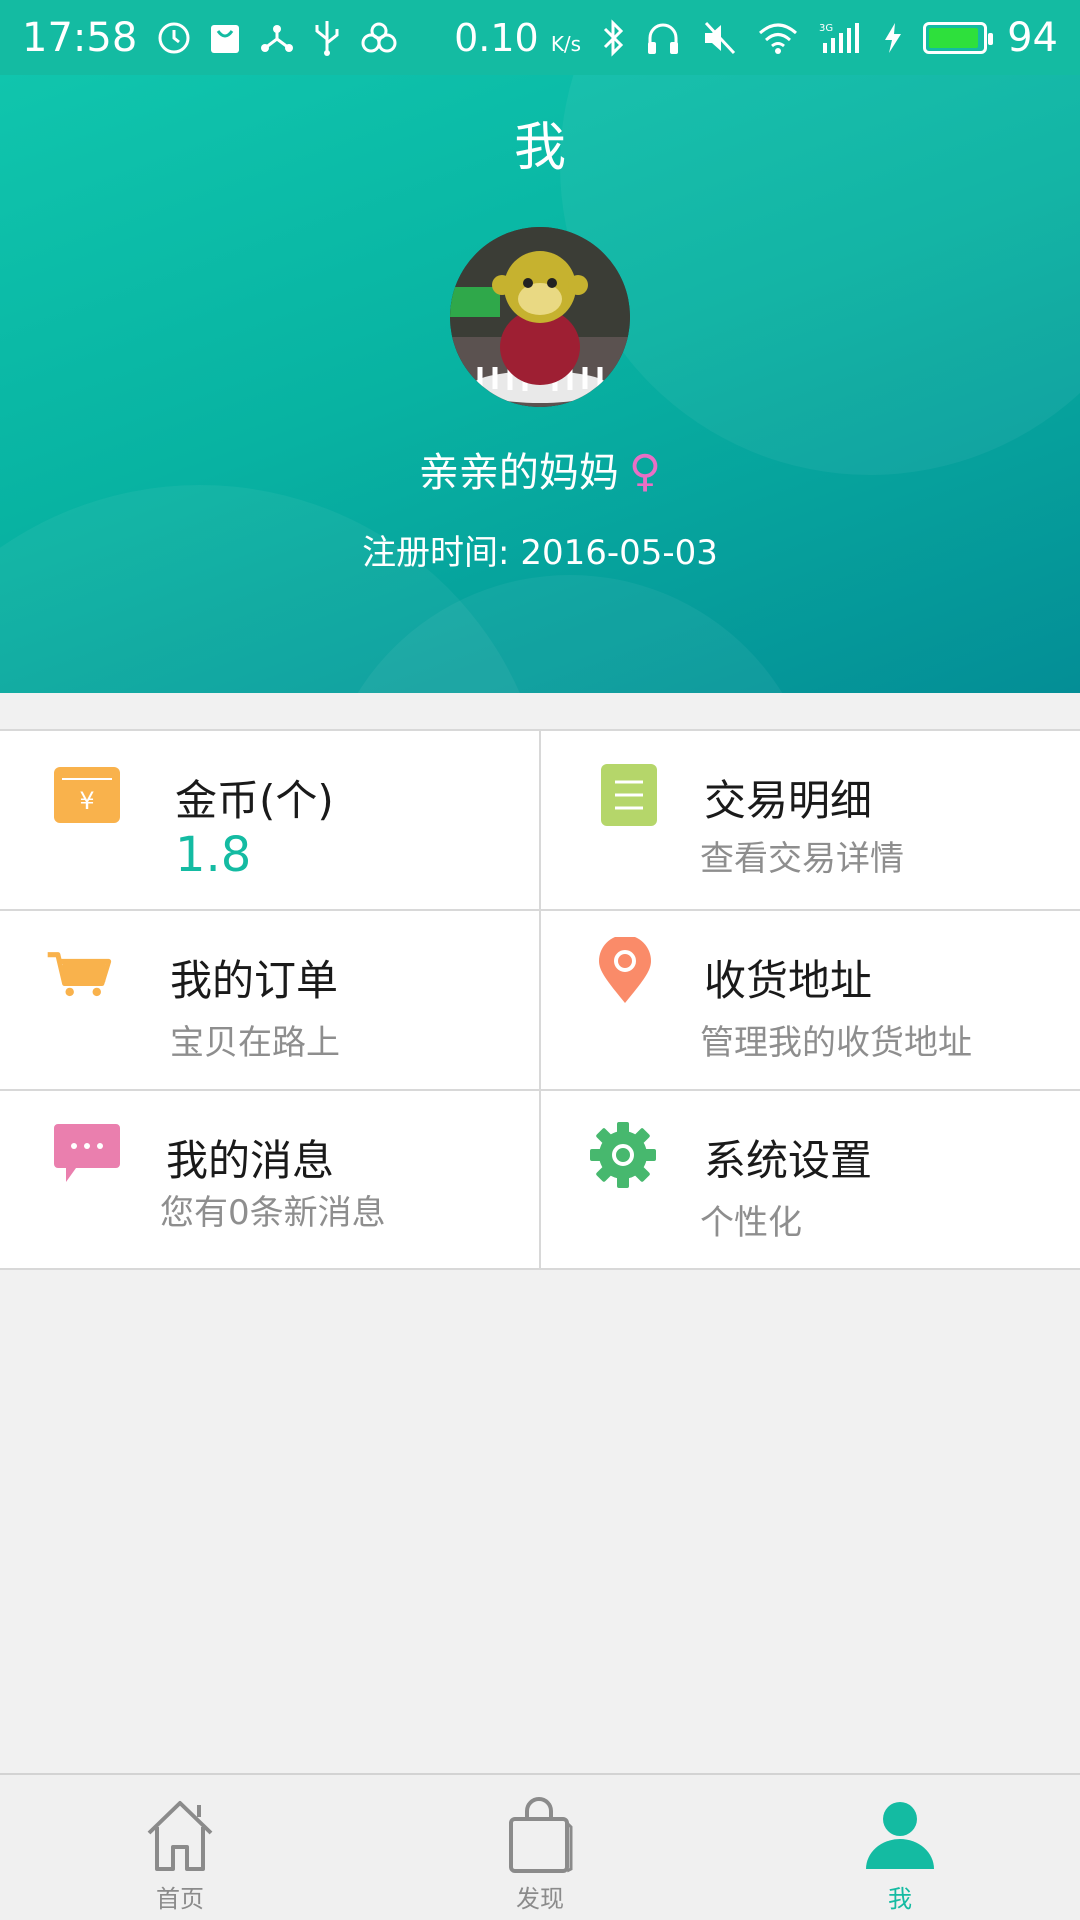 This screenshot has width=1080, height=1920. What do you see at coordinates (629, 795) in the screenshot?
I see `document-list-icon` at bounding box center [629, 795].